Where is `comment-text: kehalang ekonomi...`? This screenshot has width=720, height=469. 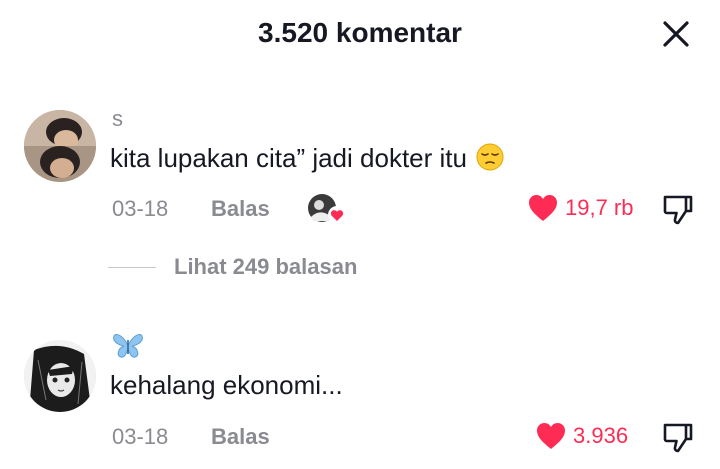
comment-text: kehalang ekonomi... is located at coordinates (226, 385).